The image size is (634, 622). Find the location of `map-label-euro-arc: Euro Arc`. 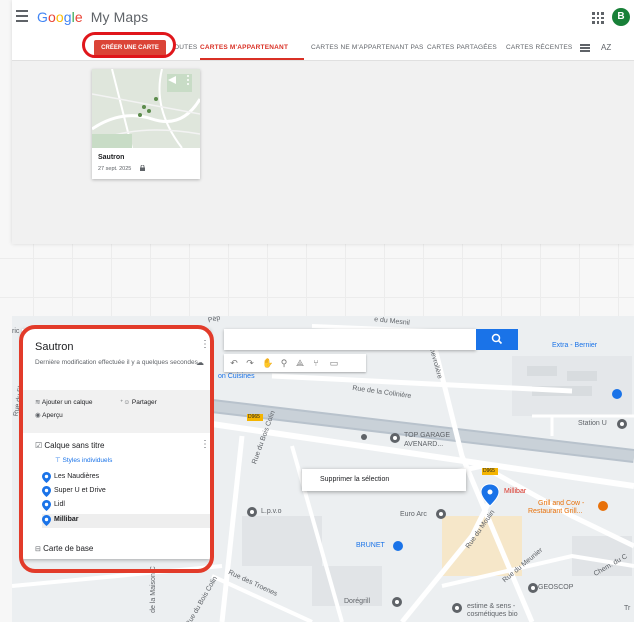

map-label-euro-arc: Euro Arc is located at coordinates (413, 514).